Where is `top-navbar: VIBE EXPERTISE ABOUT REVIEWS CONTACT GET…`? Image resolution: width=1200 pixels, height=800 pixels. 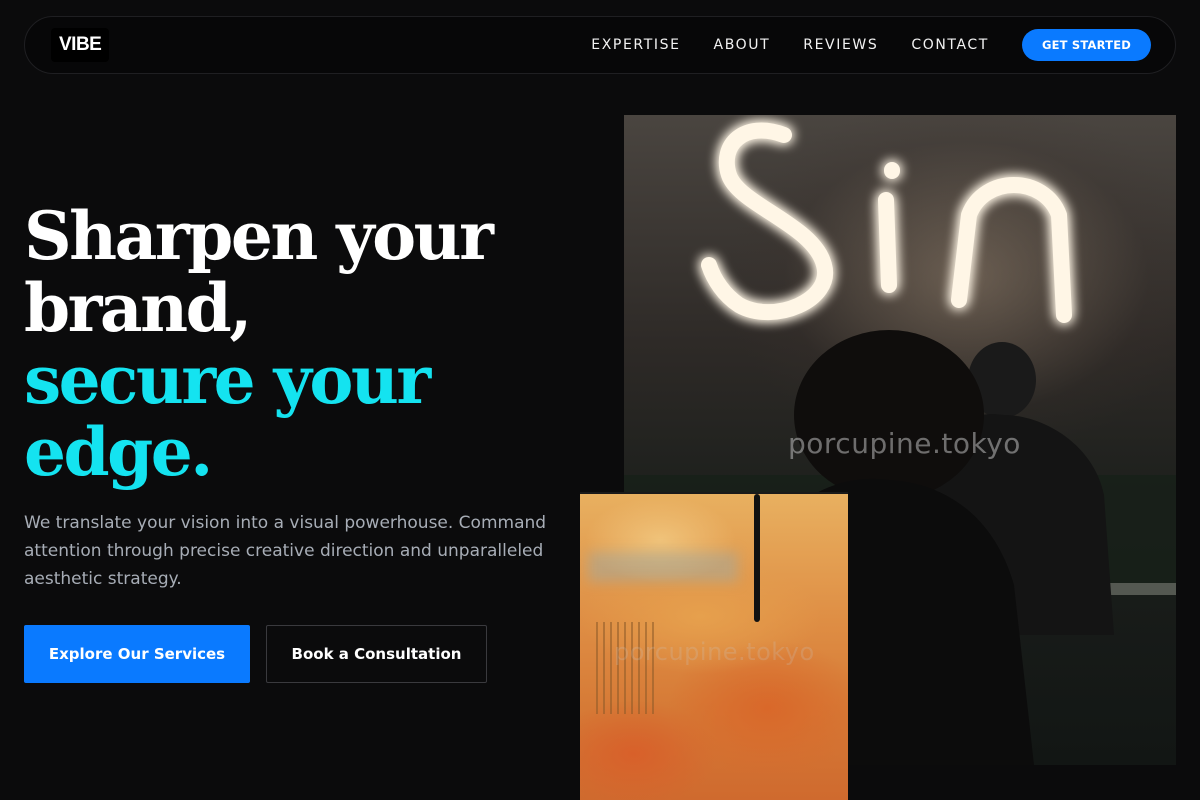
top-navbar: VIBE EXPERTISE ABOUT REVIEWS CONTACT GET… is located at coordinates (600, 45).